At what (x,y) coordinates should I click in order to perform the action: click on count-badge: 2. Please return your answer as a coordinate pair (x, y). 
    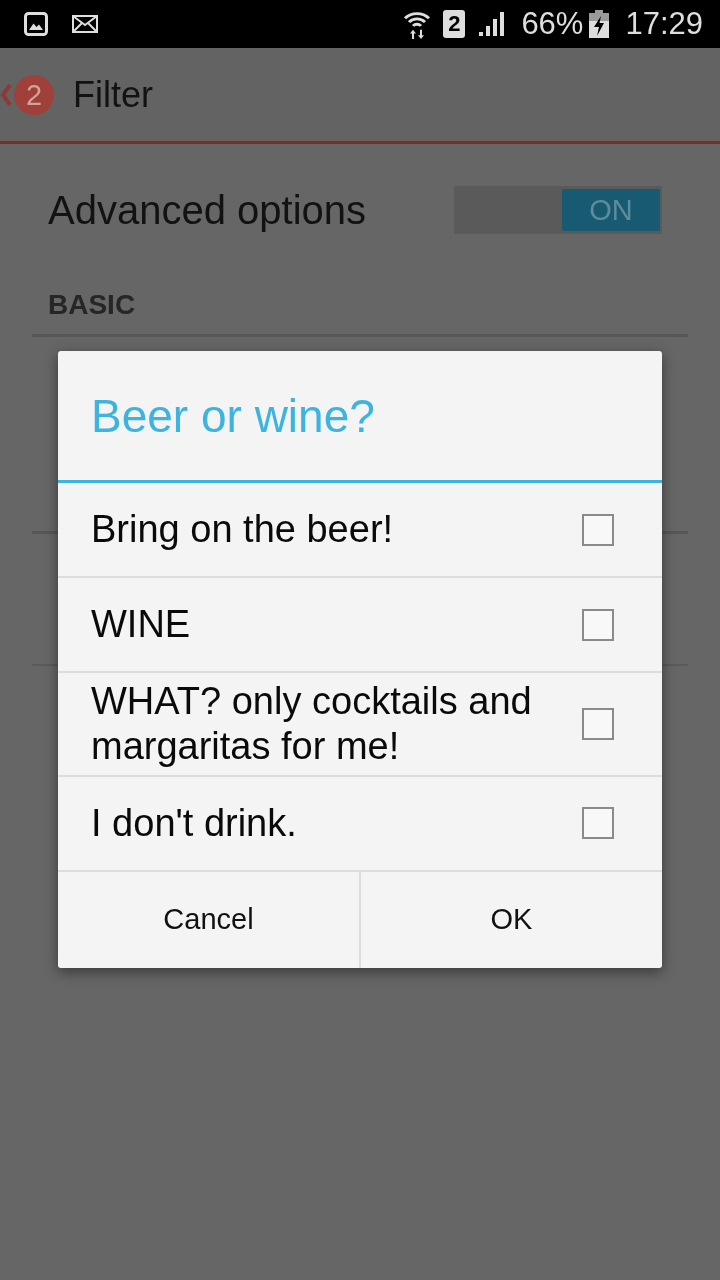
    Looking at the image, I should click on (34, 94).